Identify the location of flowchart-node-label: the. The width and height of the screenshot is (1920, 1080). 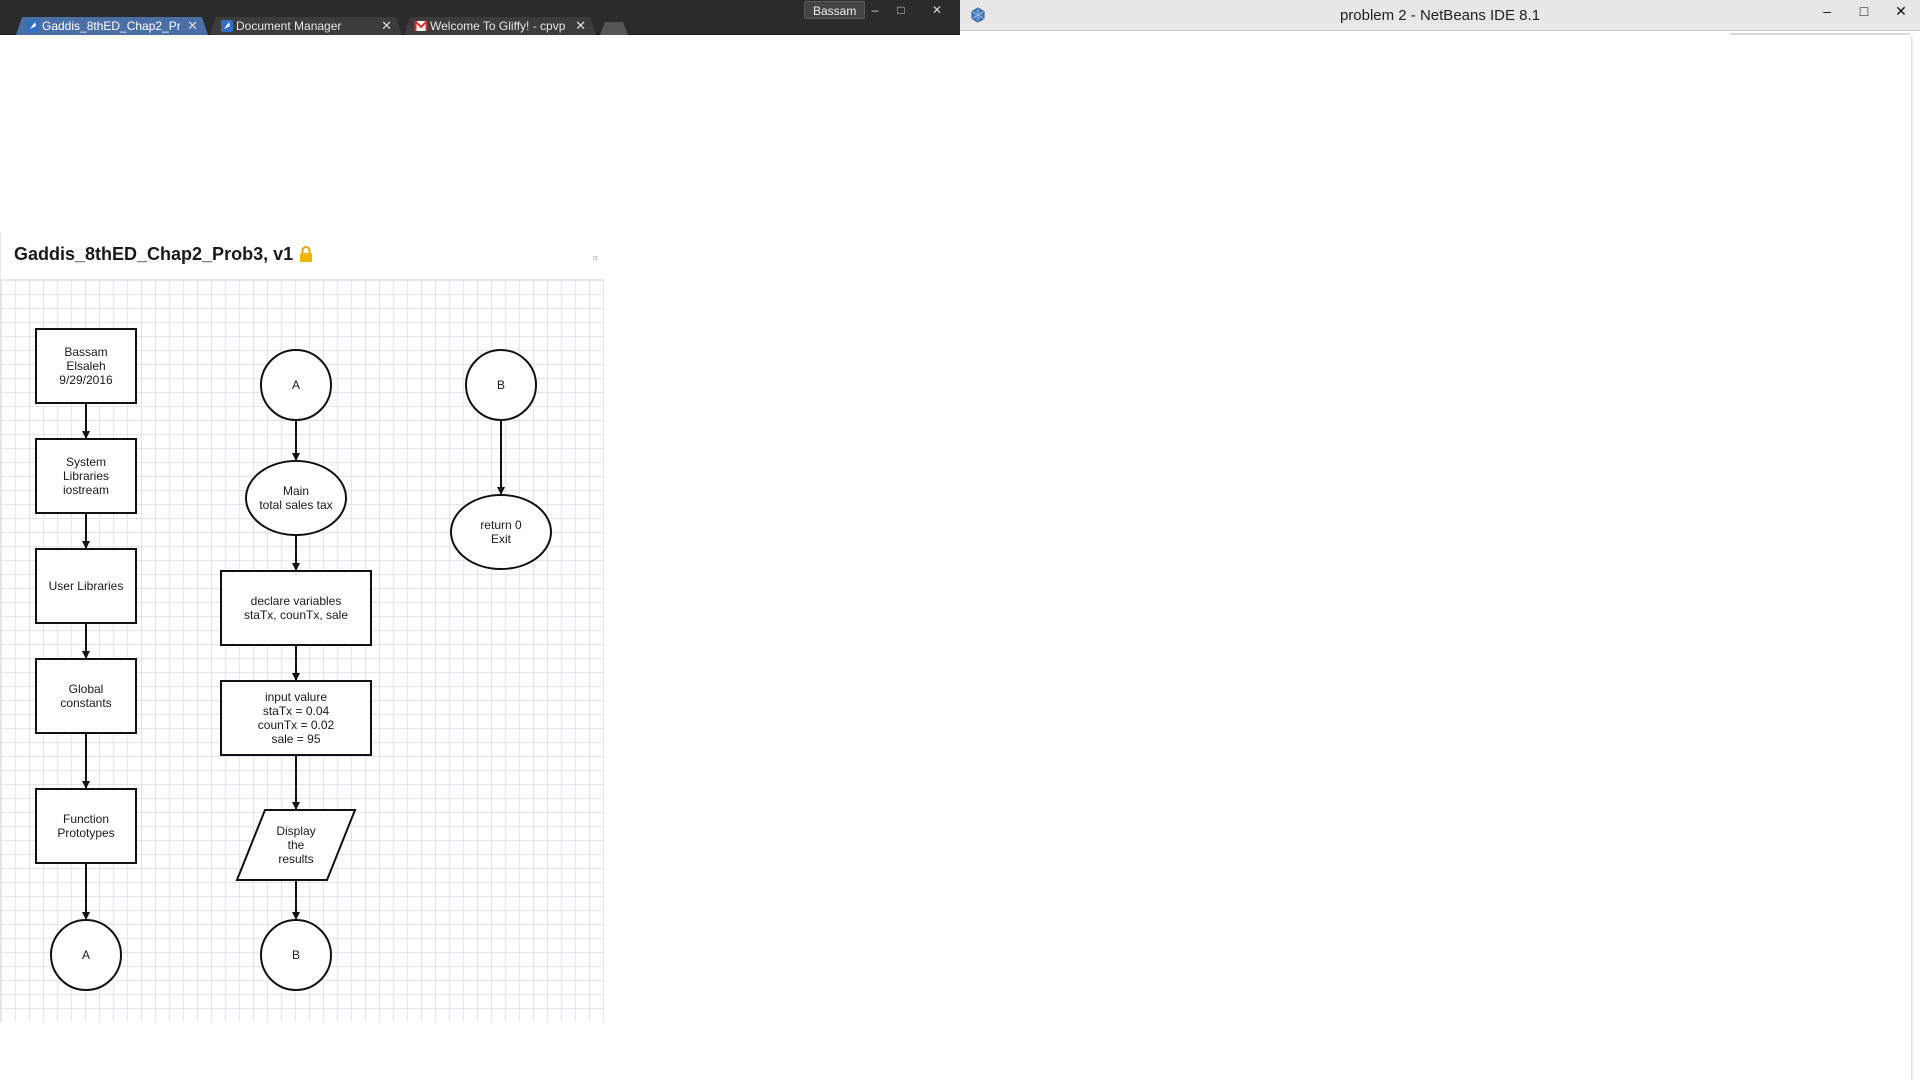
(296, 845).